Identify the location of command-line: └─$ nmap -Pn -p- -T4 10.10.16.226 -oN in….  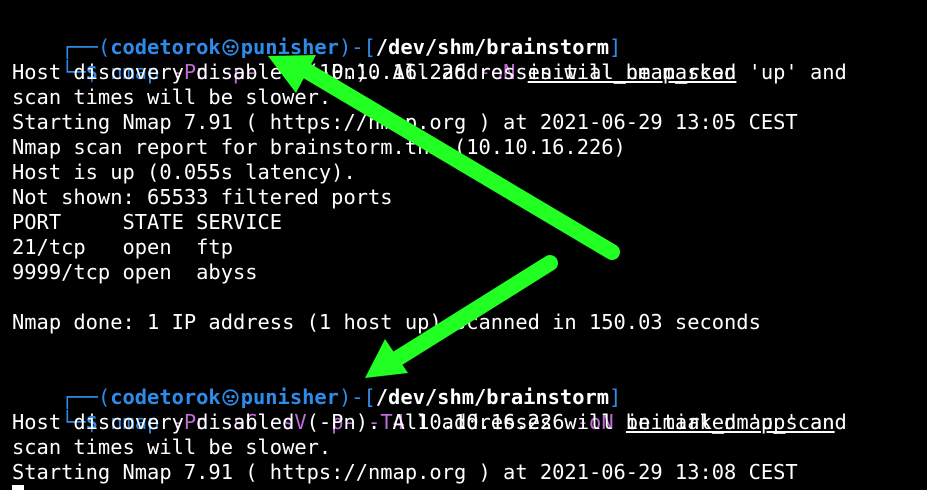
(374, 59).